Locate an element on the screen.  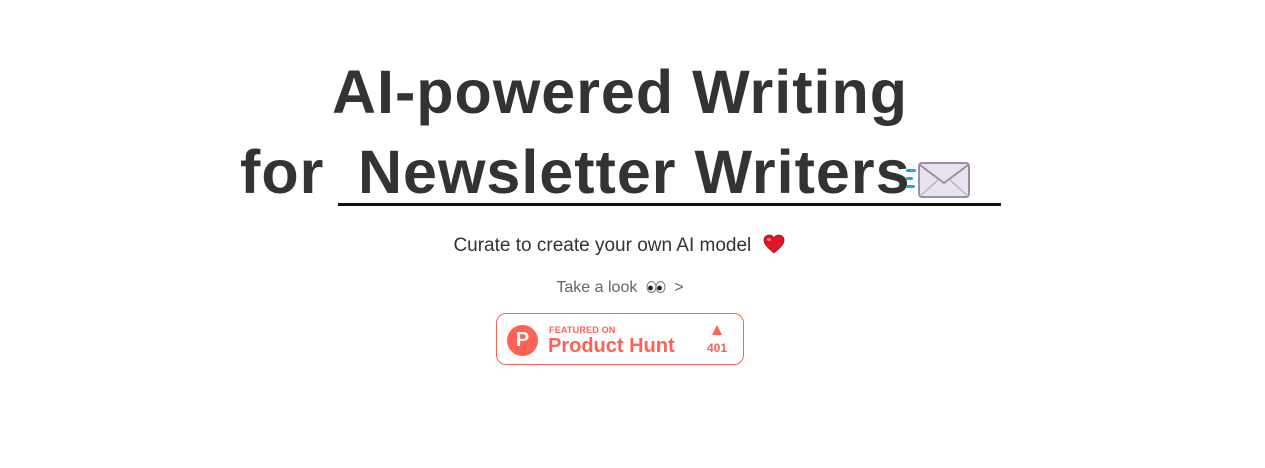
take-a-look-link: Take a look > is located at coordinates (620, 288).